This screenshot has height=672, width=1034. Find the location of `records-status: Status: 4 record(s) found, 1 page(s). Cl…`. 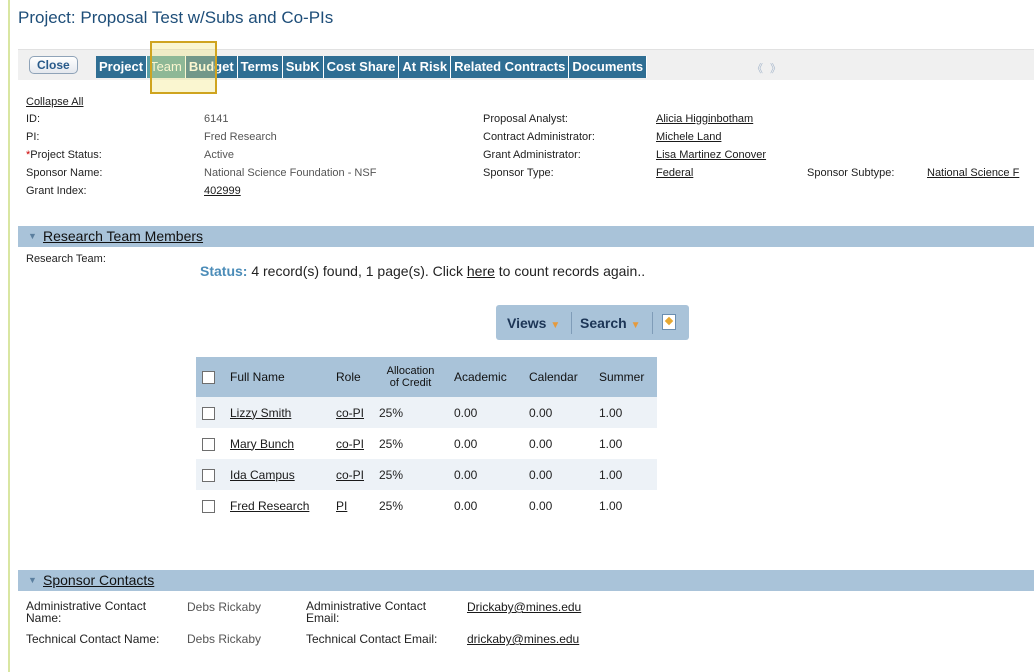

records-status: Status: 4 record(s) found, 1 page(s). Cl… is located at coordinates (422, 271).